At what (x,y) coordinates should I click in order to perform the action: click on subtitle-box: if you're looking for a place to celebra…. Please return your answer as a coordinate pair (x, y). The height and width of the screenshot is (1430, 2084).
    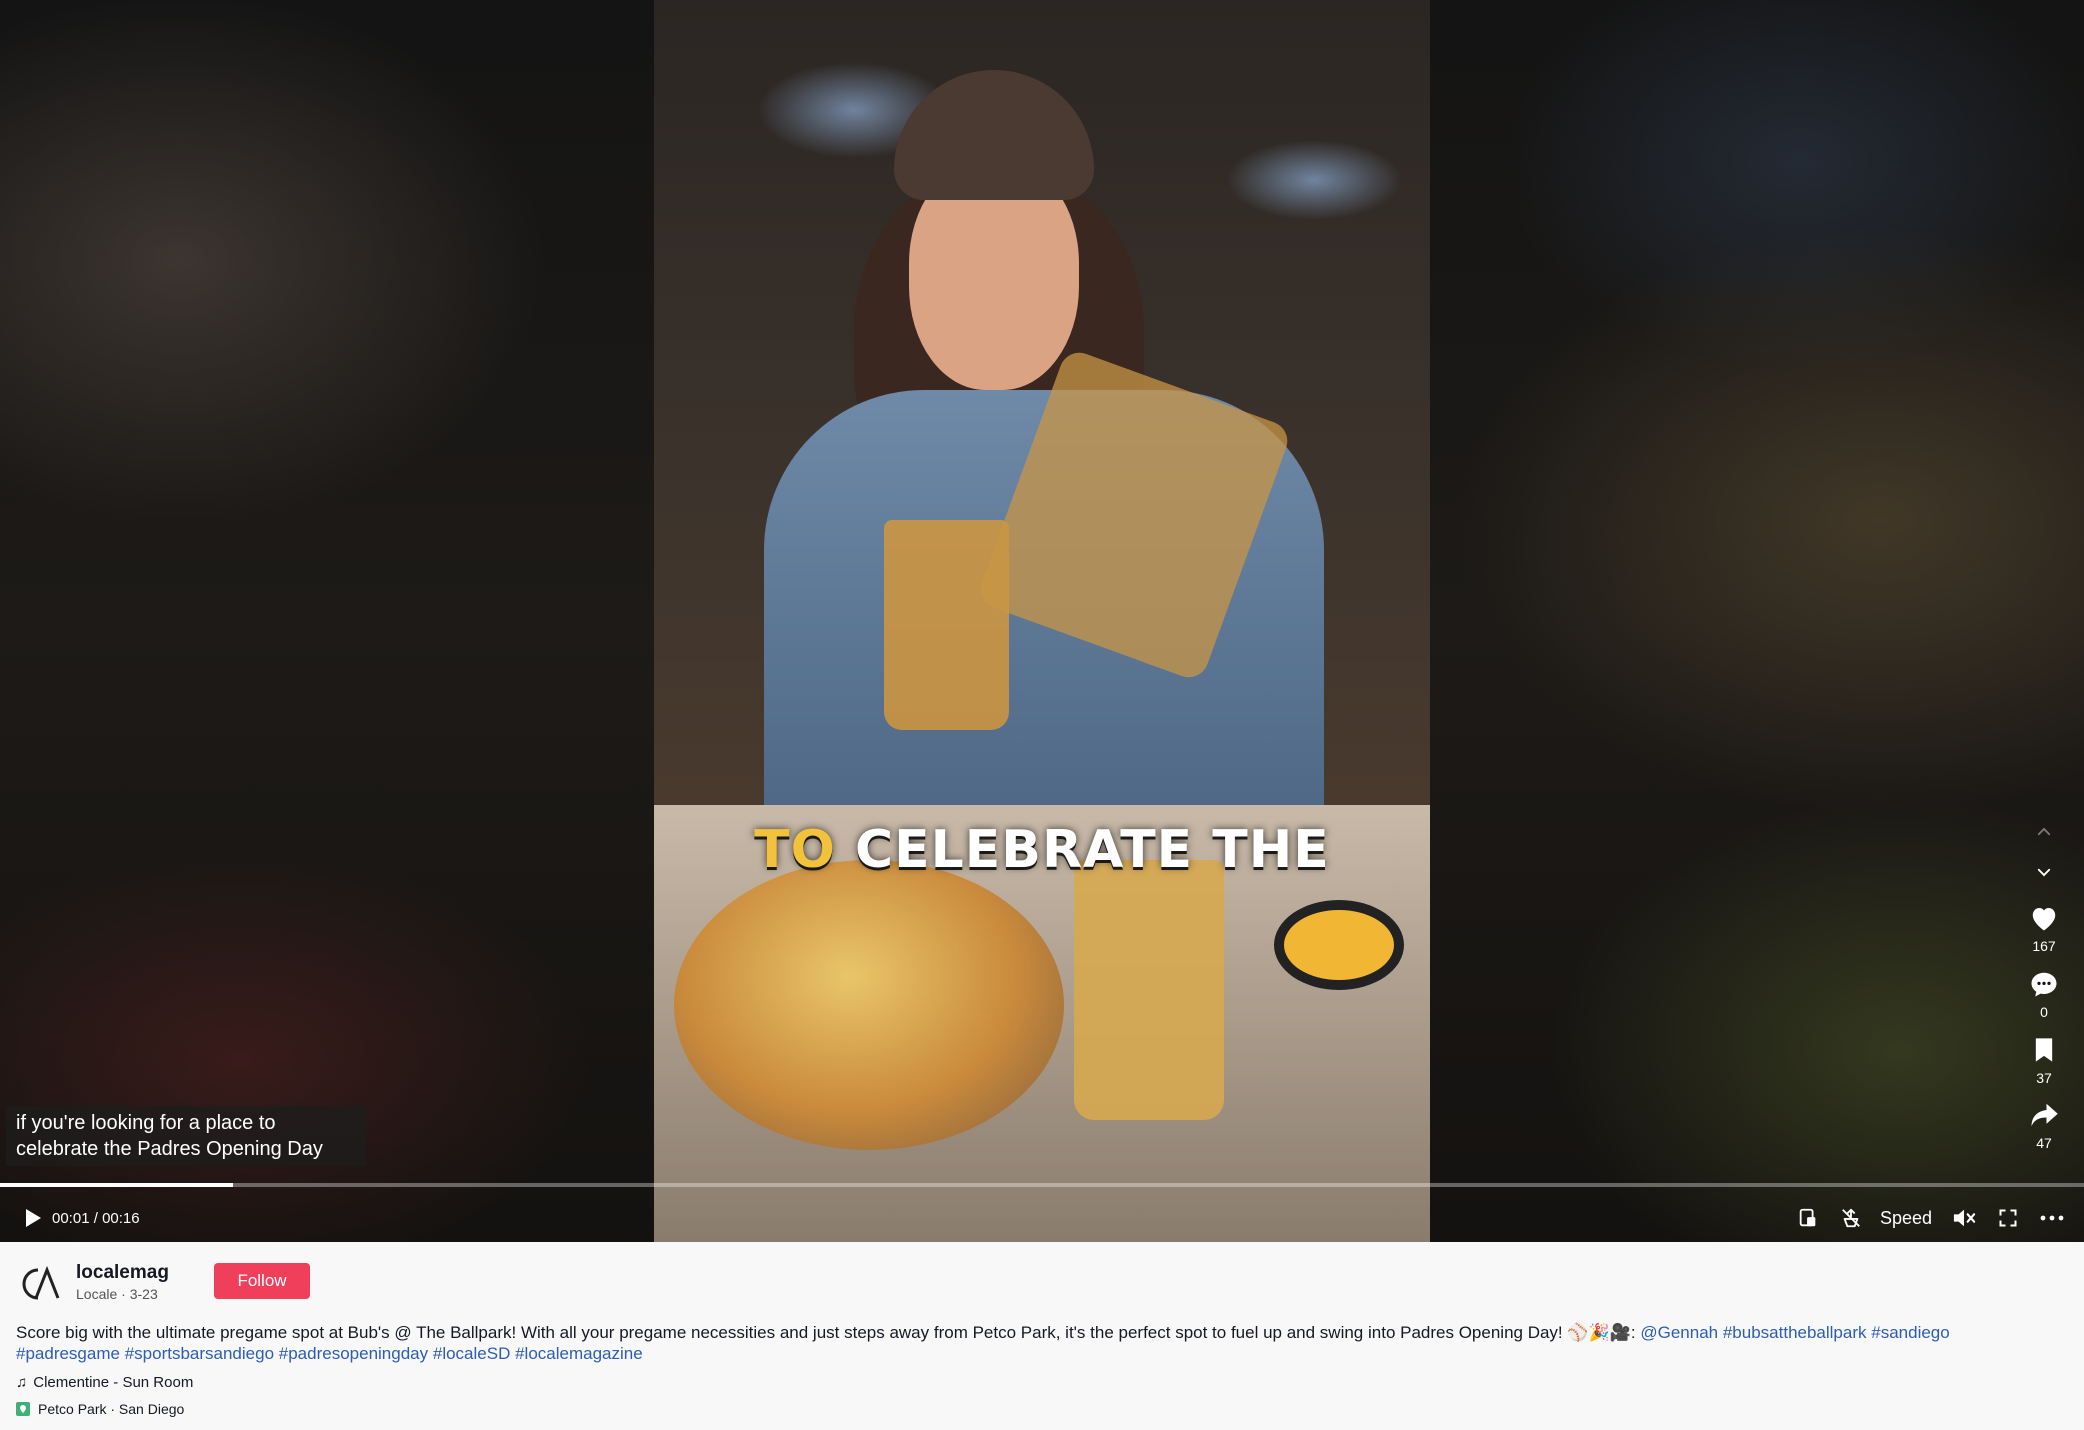
    Looking at the image, I should click on (186, 1136).